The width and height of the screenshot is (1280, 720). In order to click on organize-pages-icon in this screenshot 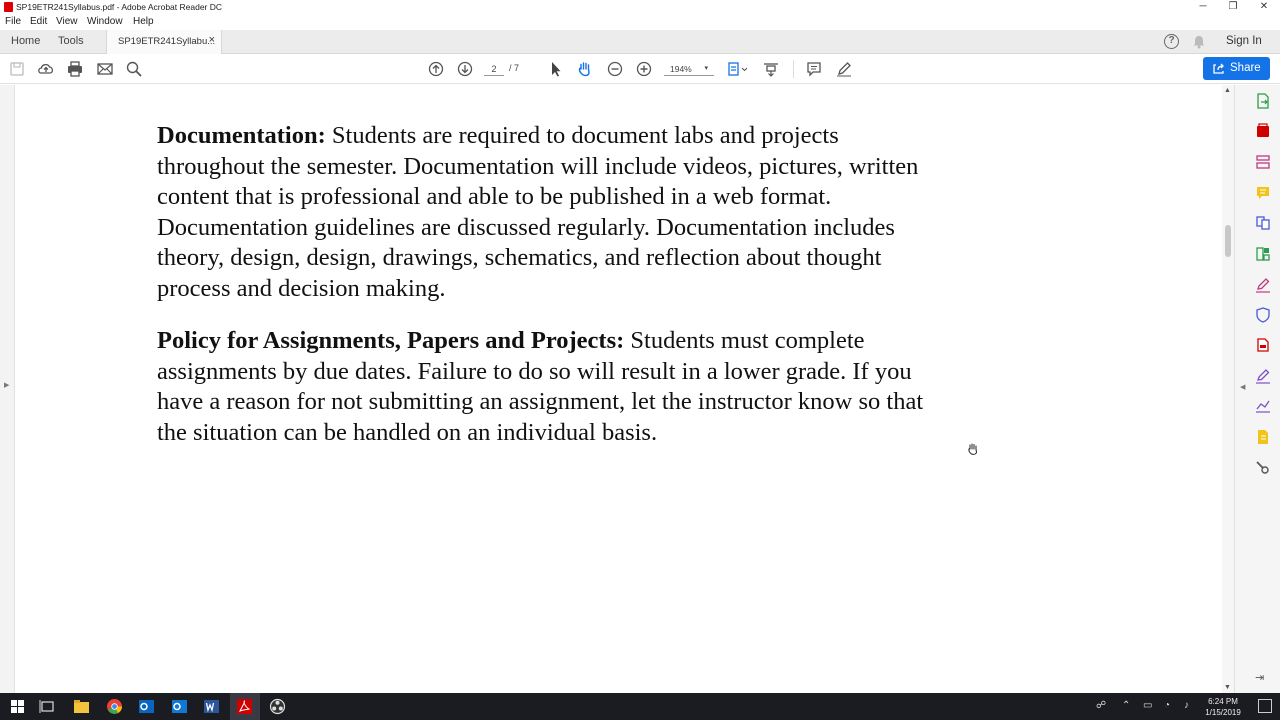, I will do `click(1263, 254)`.